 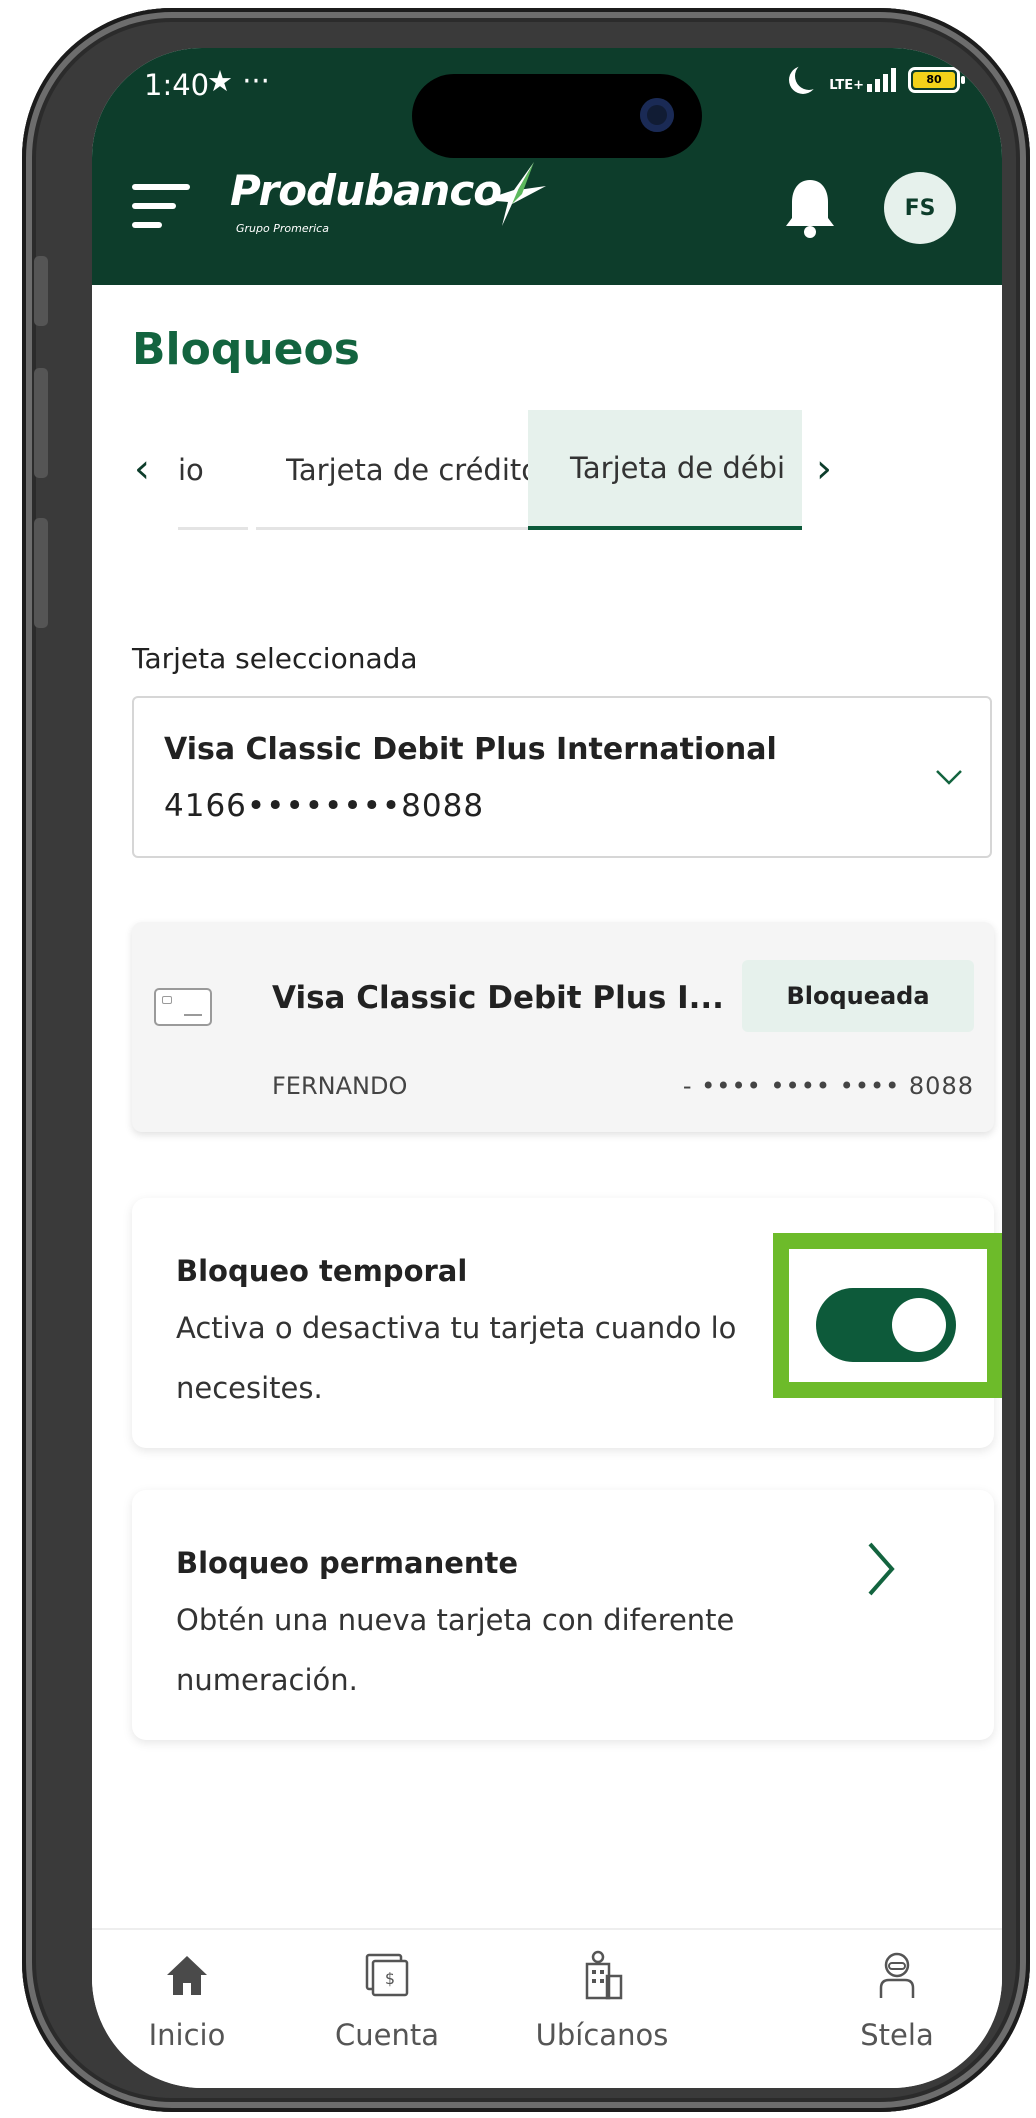 I want to click on tabs-next-icon: ›, so click(x=824, y=469).